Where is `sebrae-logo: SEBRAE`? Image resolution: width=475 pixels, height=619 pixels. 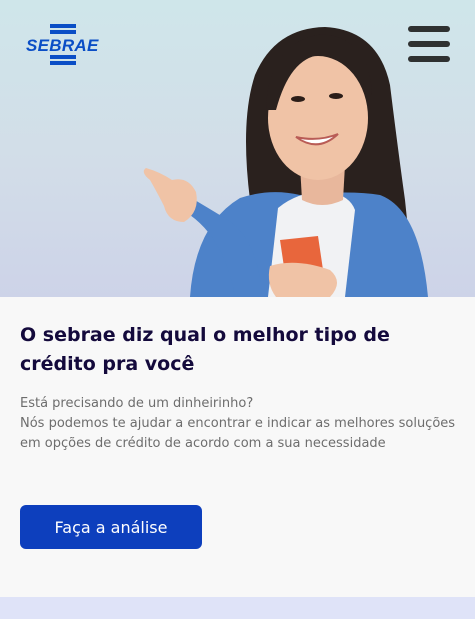 sebrae-logo: SEBRAE is located at coordinates (64, 44).